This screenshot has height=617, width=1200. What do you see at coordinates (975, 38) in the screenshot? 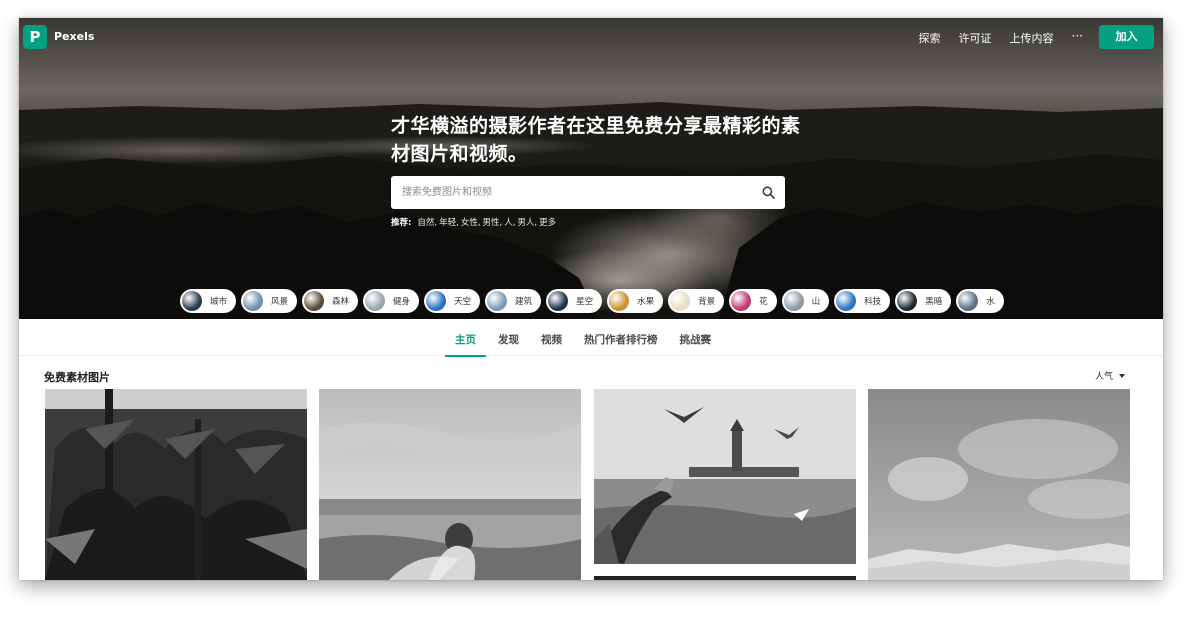
I see `nav-license: 许可证` at bounding box center [975, 38].